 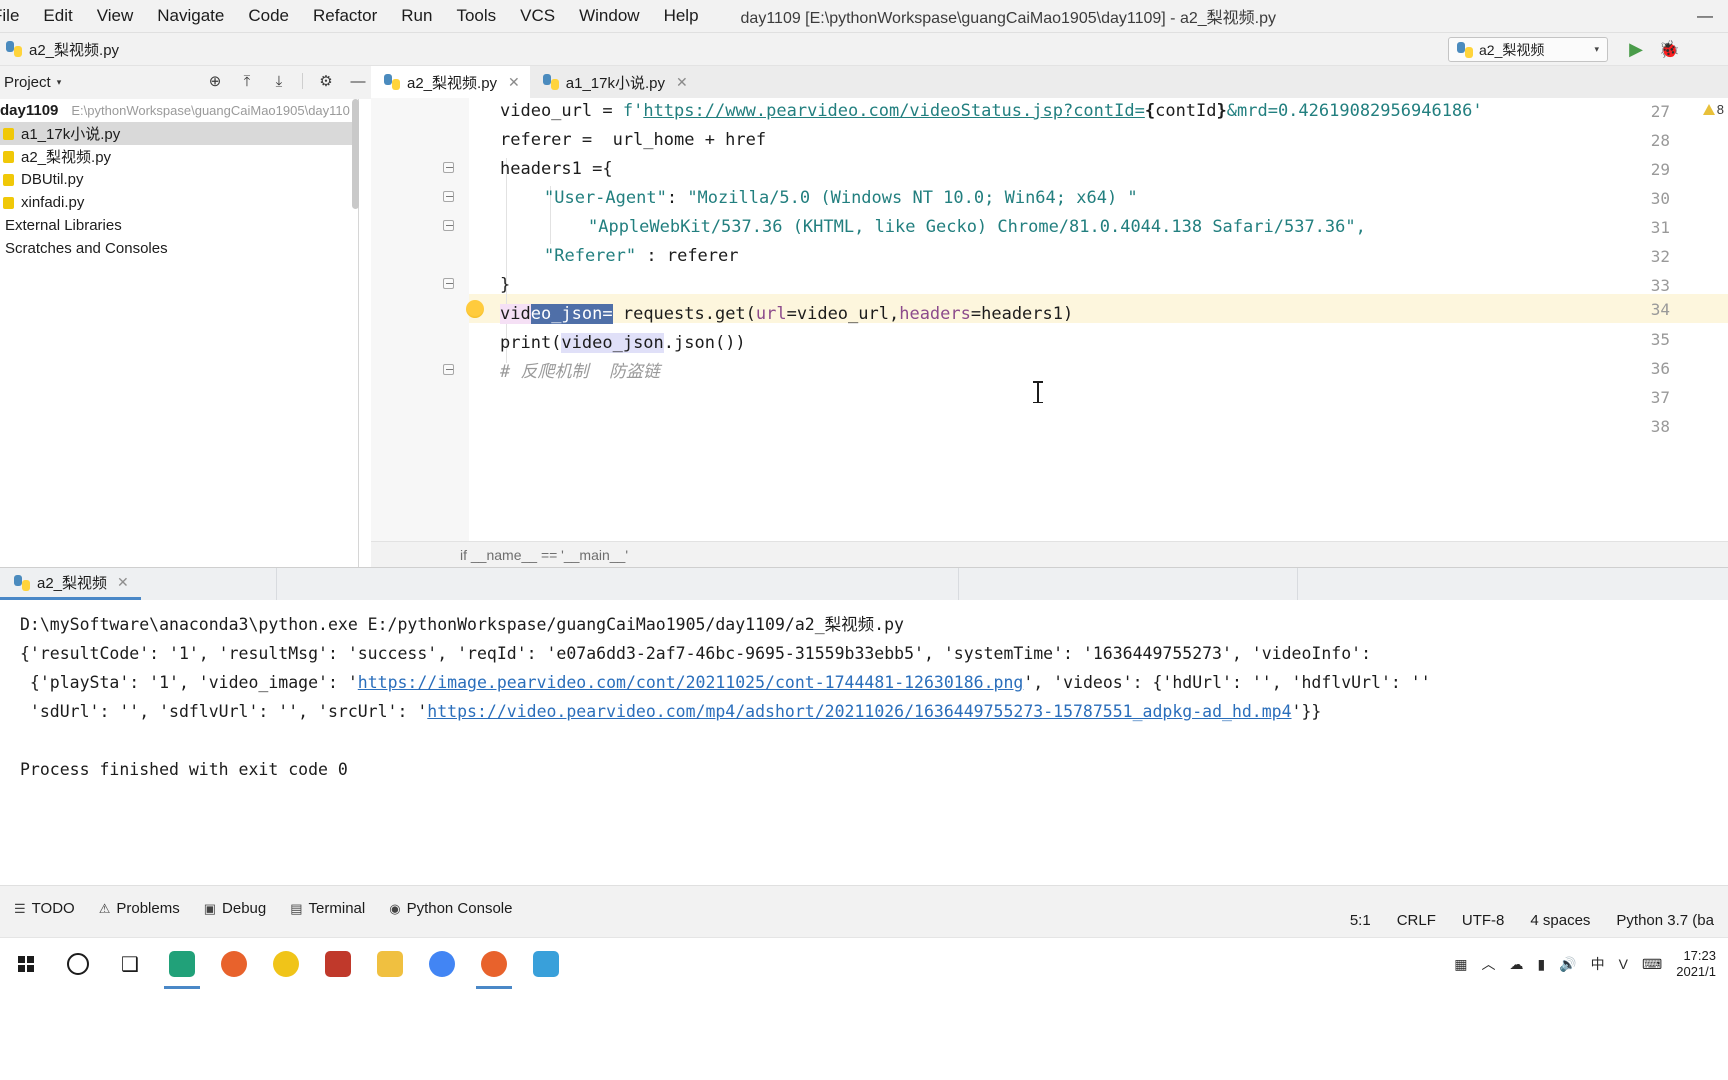 I want to click on code-token-query-tail: &mrd=0.42619082956946186', so click(x=1354, y=111).